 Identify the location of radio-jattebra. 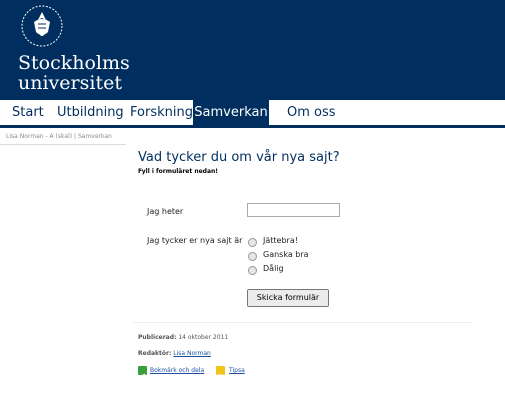
(252, 242).